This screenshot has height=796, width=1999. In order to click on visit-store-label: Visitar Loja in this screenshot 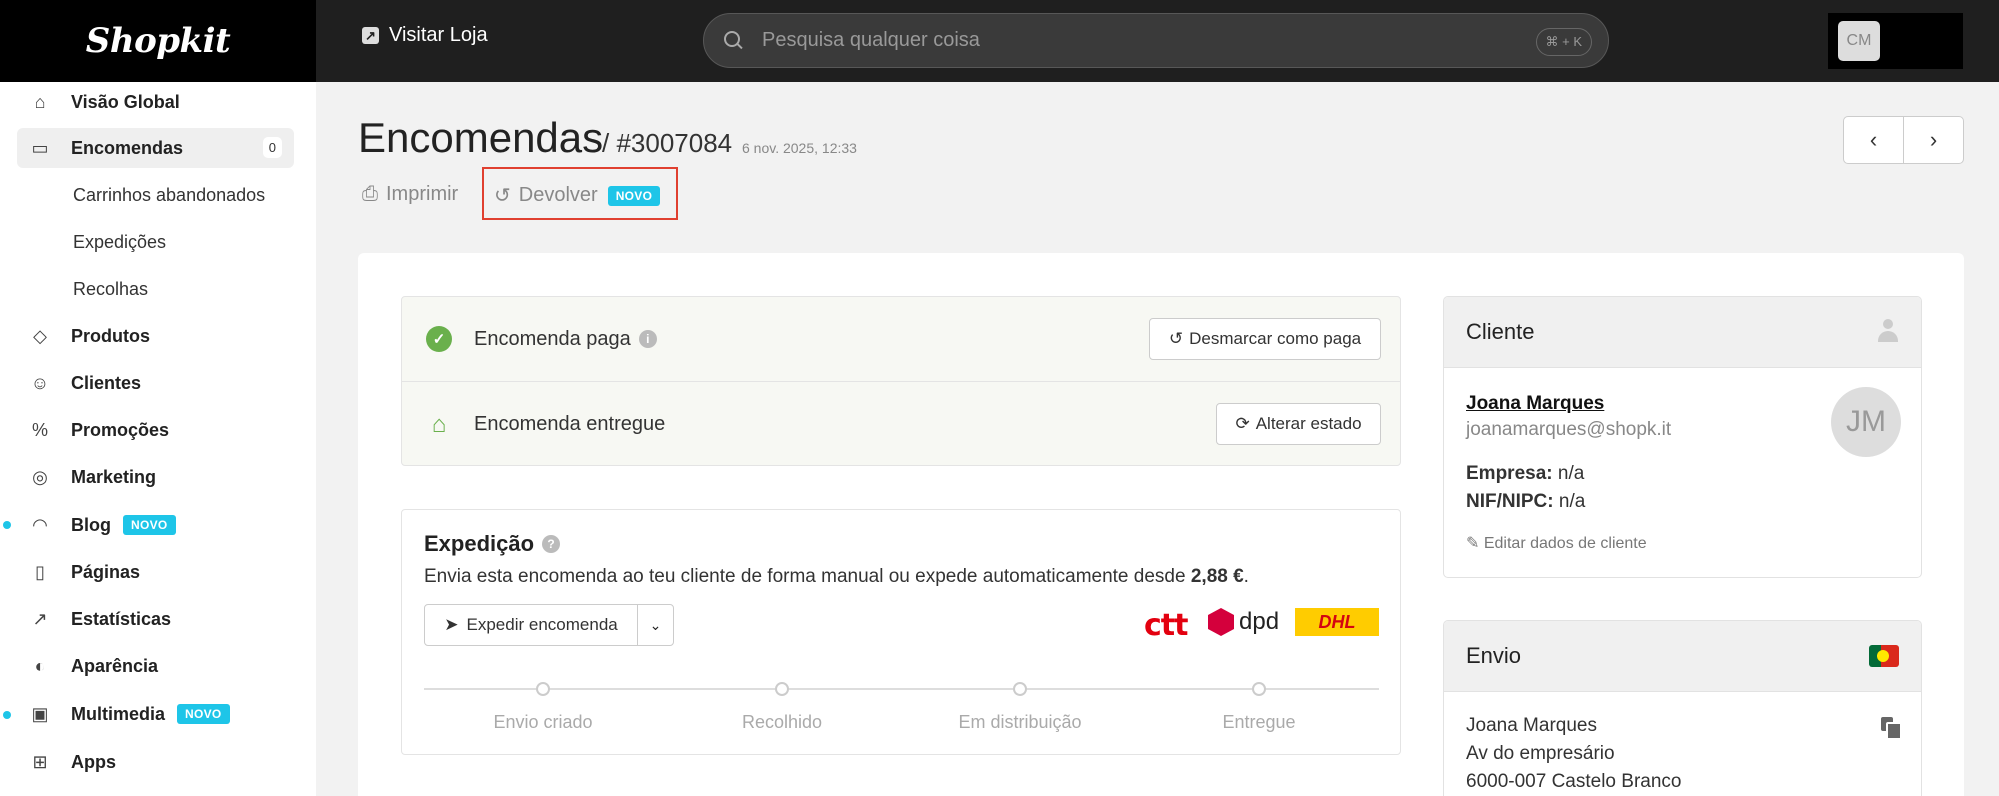, I will do `click(438, 35)`.